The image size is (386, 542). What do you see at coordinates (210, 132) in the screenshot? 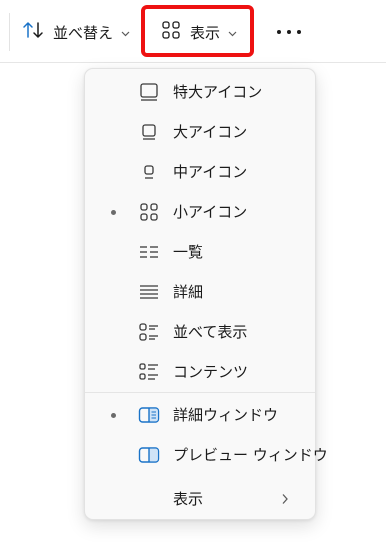
I see `menu-item-label: 大アイコン` at bounding box center [210, 132].